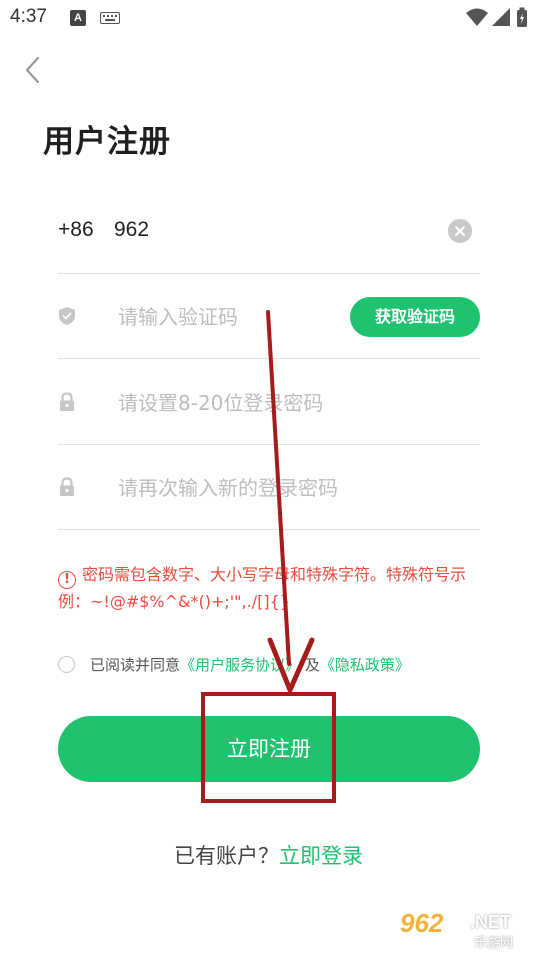  Describe the element at coordinates (501, 17) in the screenshot. I see `signal-icon` at that location.